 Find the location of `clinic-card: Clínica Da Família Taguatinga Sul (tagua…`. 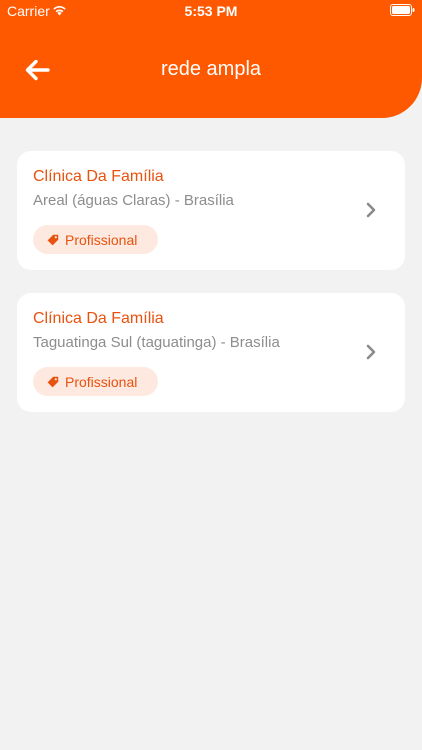

clinic-card: Clínica Da Família Taguatinga Sul (tagua… is located at coordinates (211, 352).